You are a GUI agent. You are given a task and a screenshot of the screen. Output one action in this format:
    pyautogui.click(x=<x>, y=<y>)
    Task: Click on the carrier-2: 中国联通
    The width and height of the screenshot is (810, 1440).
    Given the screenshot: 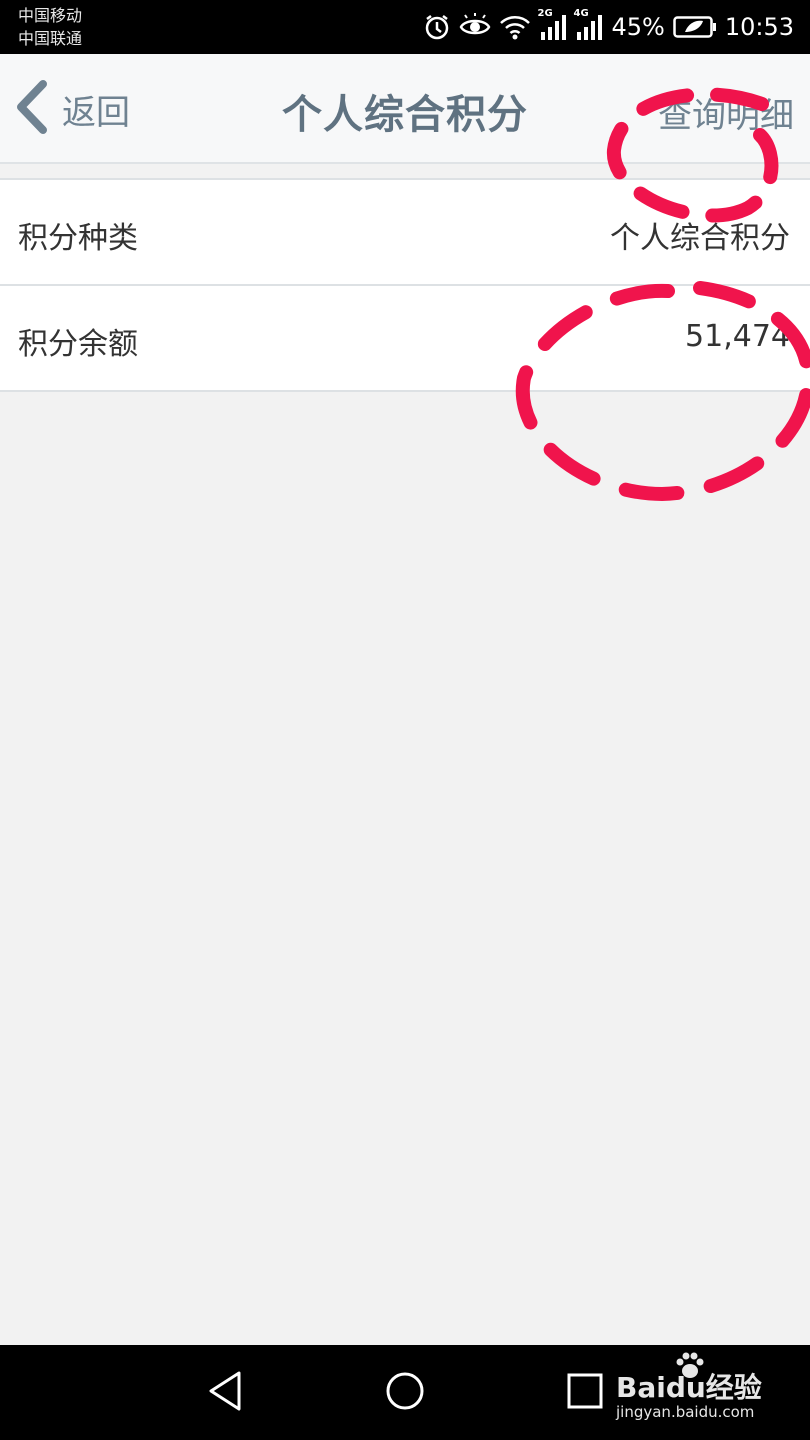 What is the action you would take?
    pyautogui.click(x=50, y=38)
    